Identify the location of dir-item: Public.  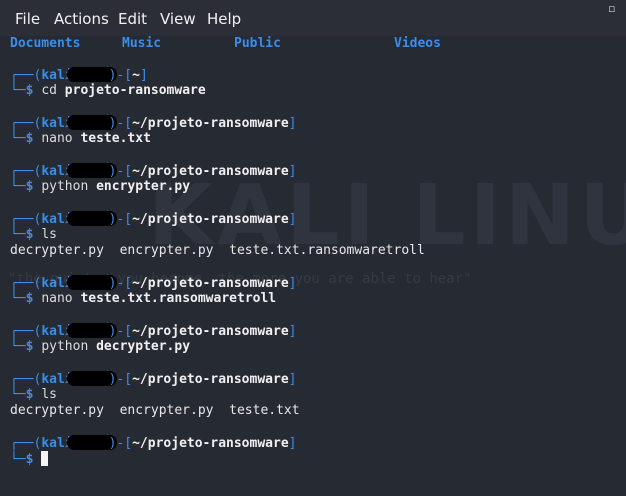
(257, 43).